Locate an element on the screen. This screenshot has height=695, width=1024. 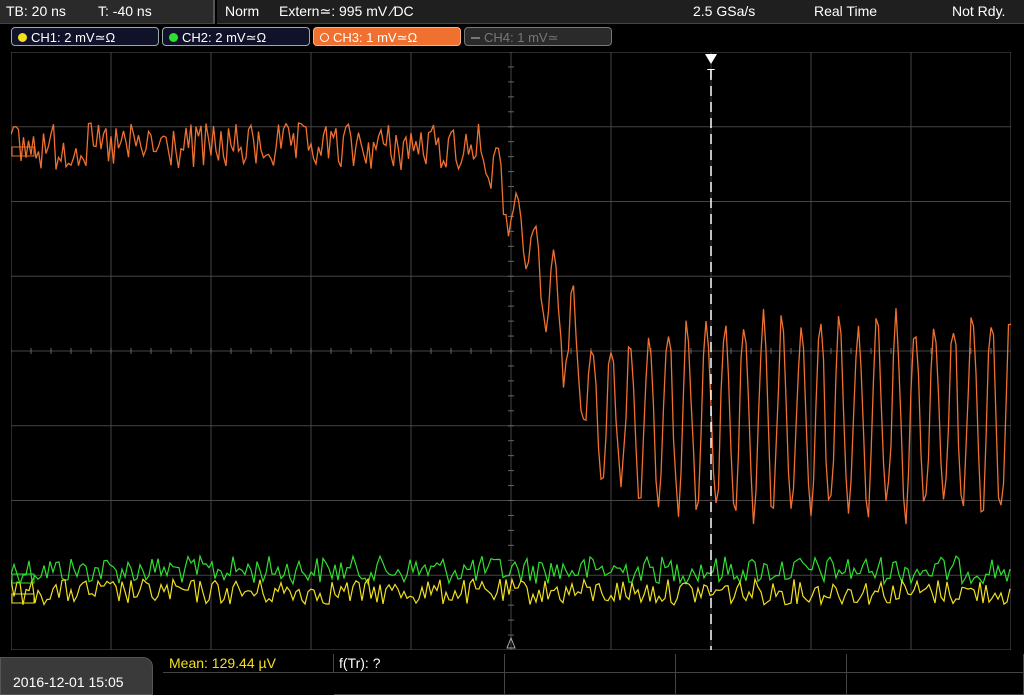
acquisition-mode-label: Real Time is located at coordinates (845, 11).